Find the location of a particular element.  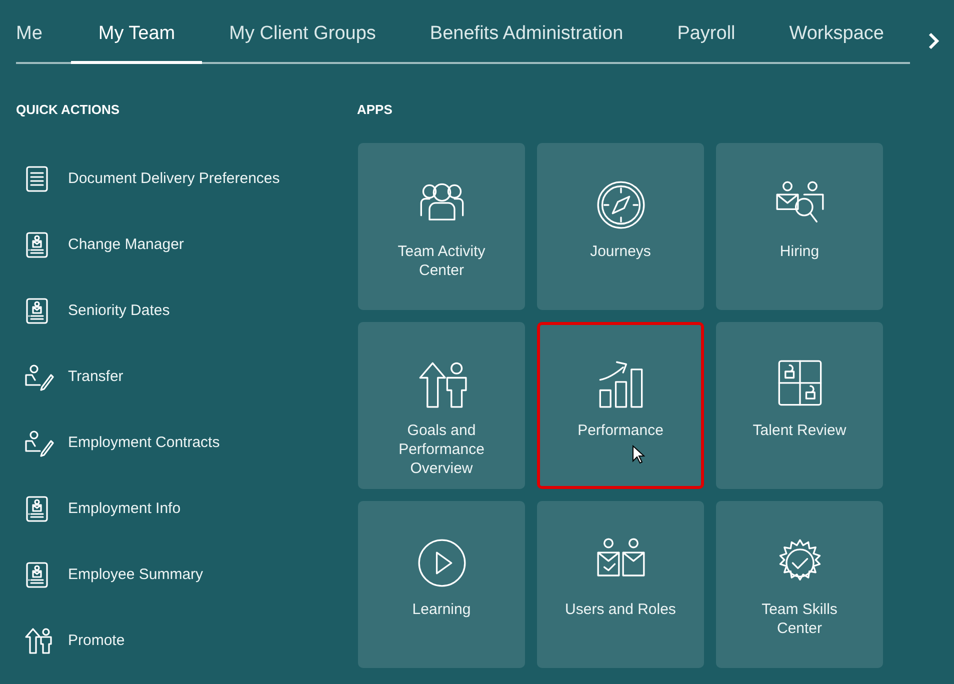

quick-action-link: Change Manager is located at coordinates (126, 245).